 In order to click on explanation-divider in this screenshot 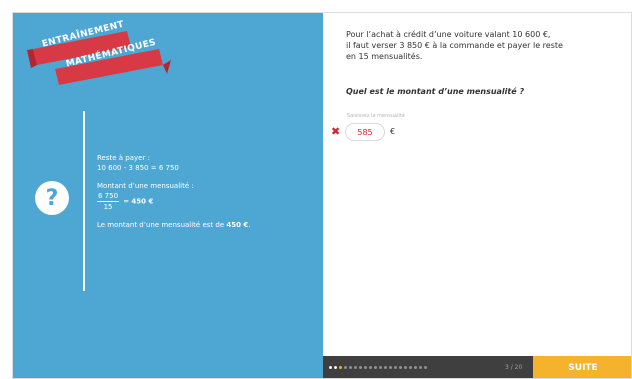, I will do `click(84, 201)`.